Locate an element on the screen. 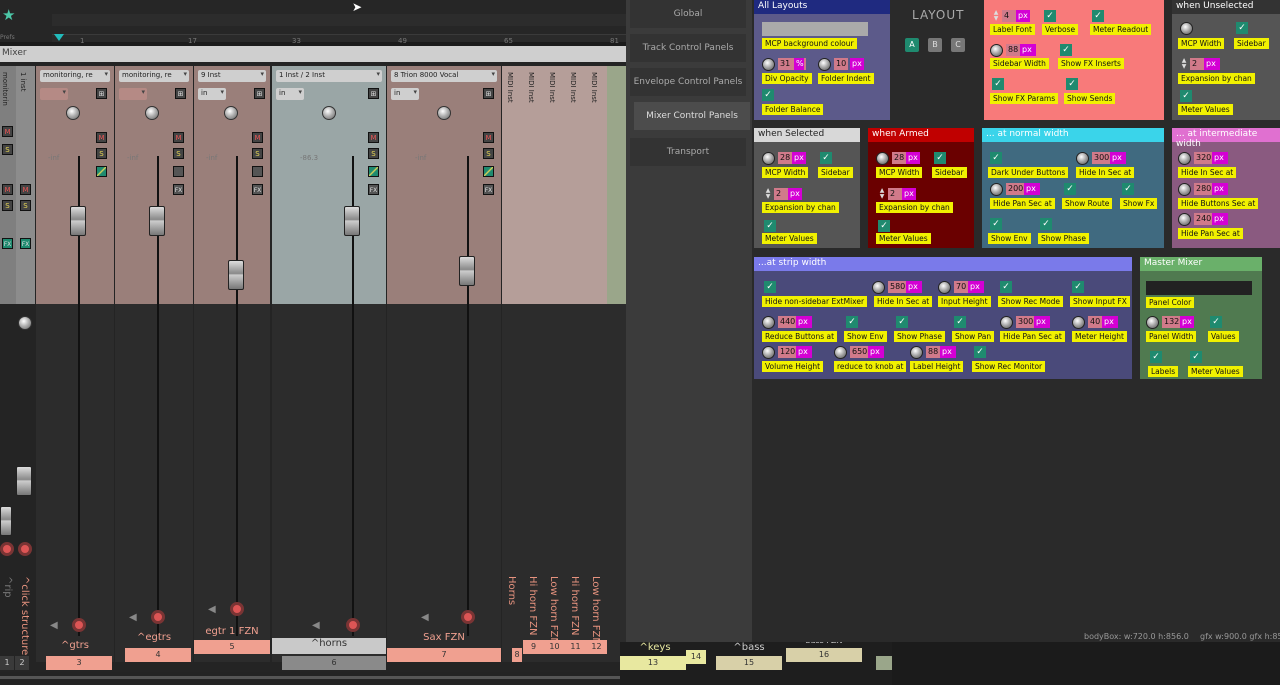 Image resolution: width=1280 pixels, height=685 pixels. value: 28 is located at coordinates (899, 158).